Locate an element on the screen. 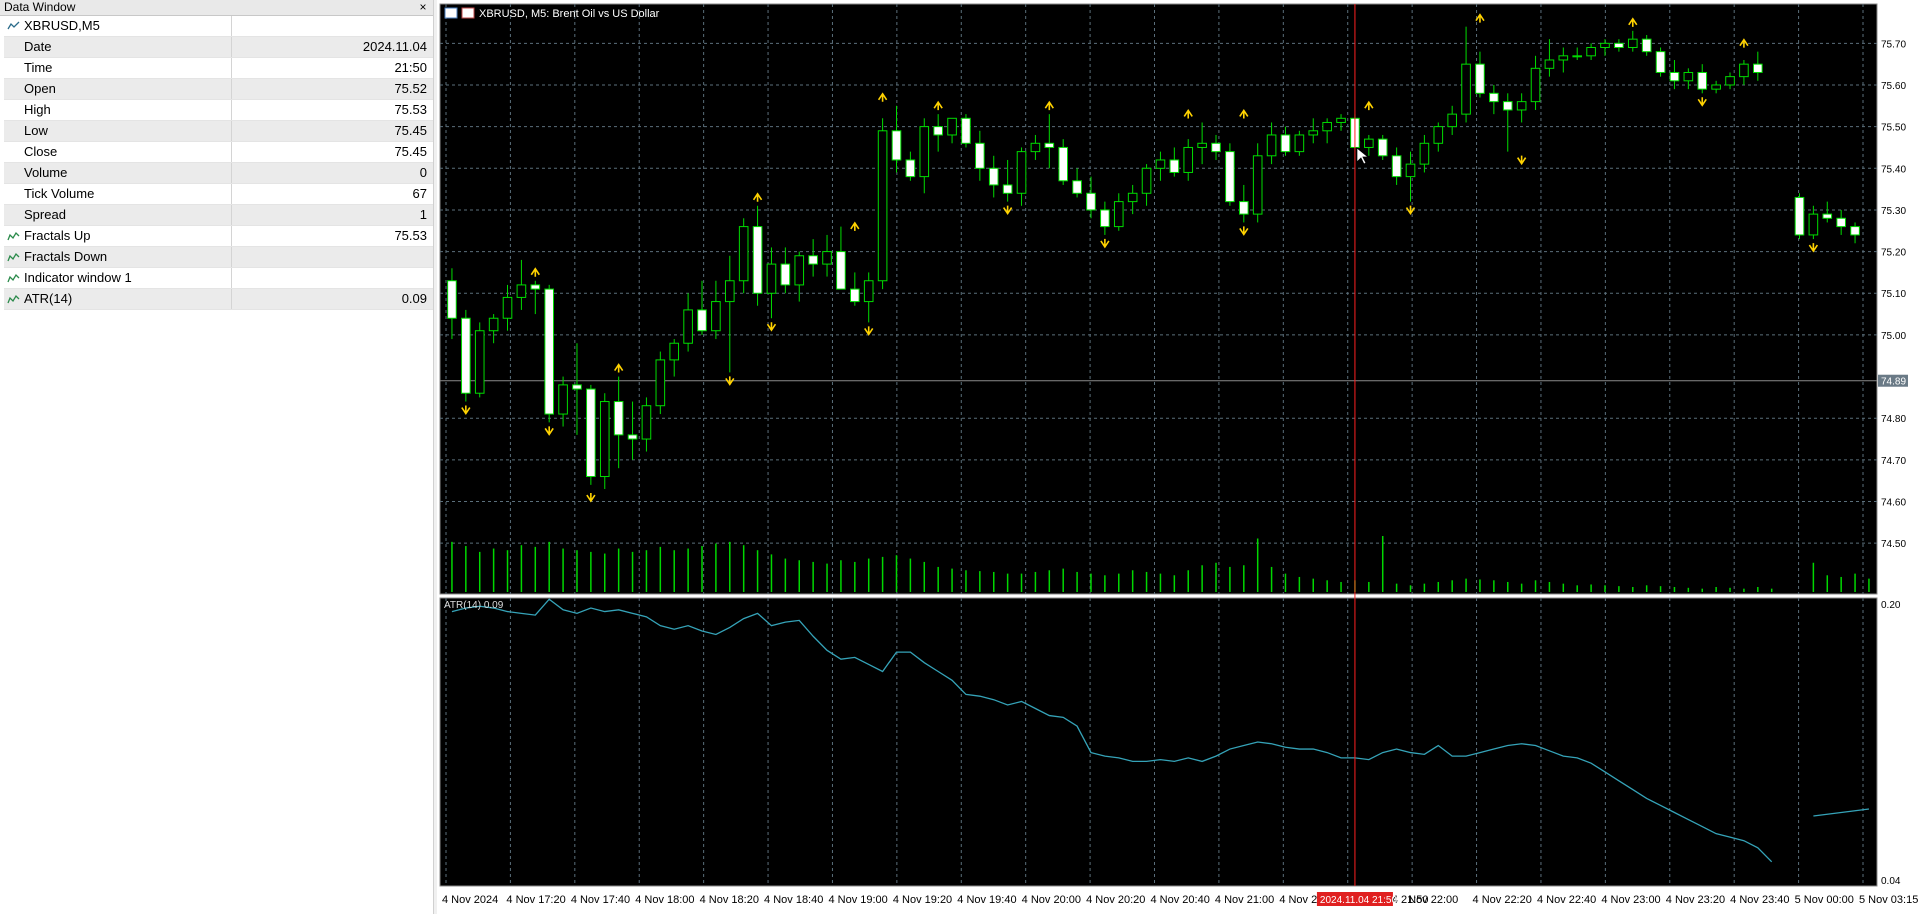  time-axis-label: 4 Nov 18:20 is located at coordinates (729, 900).